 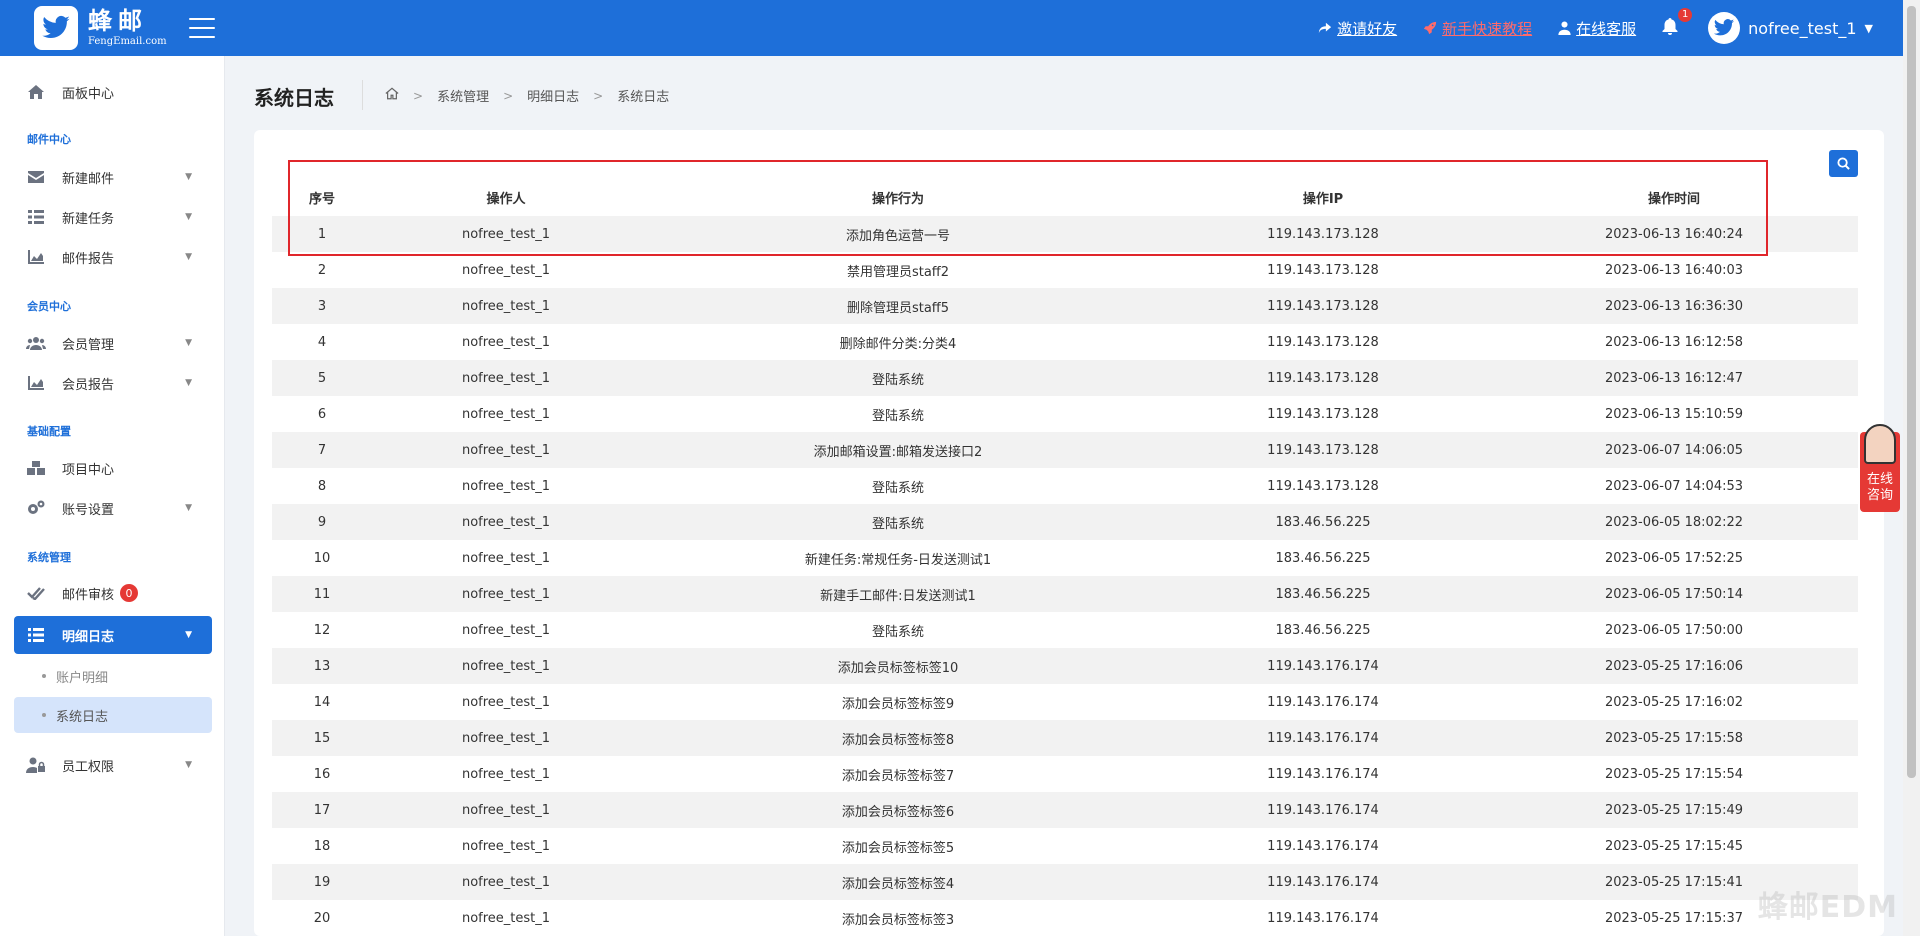 I want to click on table-cell: 2023-06-13 16:40:24, so click(x=1674, y=234).